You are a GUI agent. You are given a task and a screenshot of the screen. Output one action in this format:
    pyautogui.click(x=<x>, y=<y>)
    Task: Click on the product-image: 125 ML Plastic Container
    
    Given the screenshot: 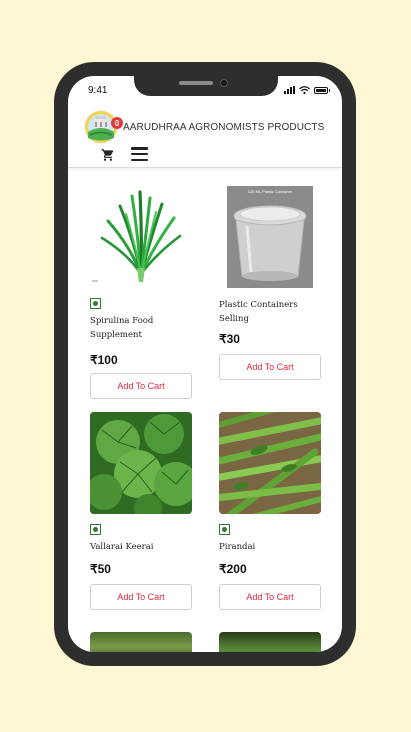 What is the action you would take?
    pyautogui.click(x=270, y=237)
    